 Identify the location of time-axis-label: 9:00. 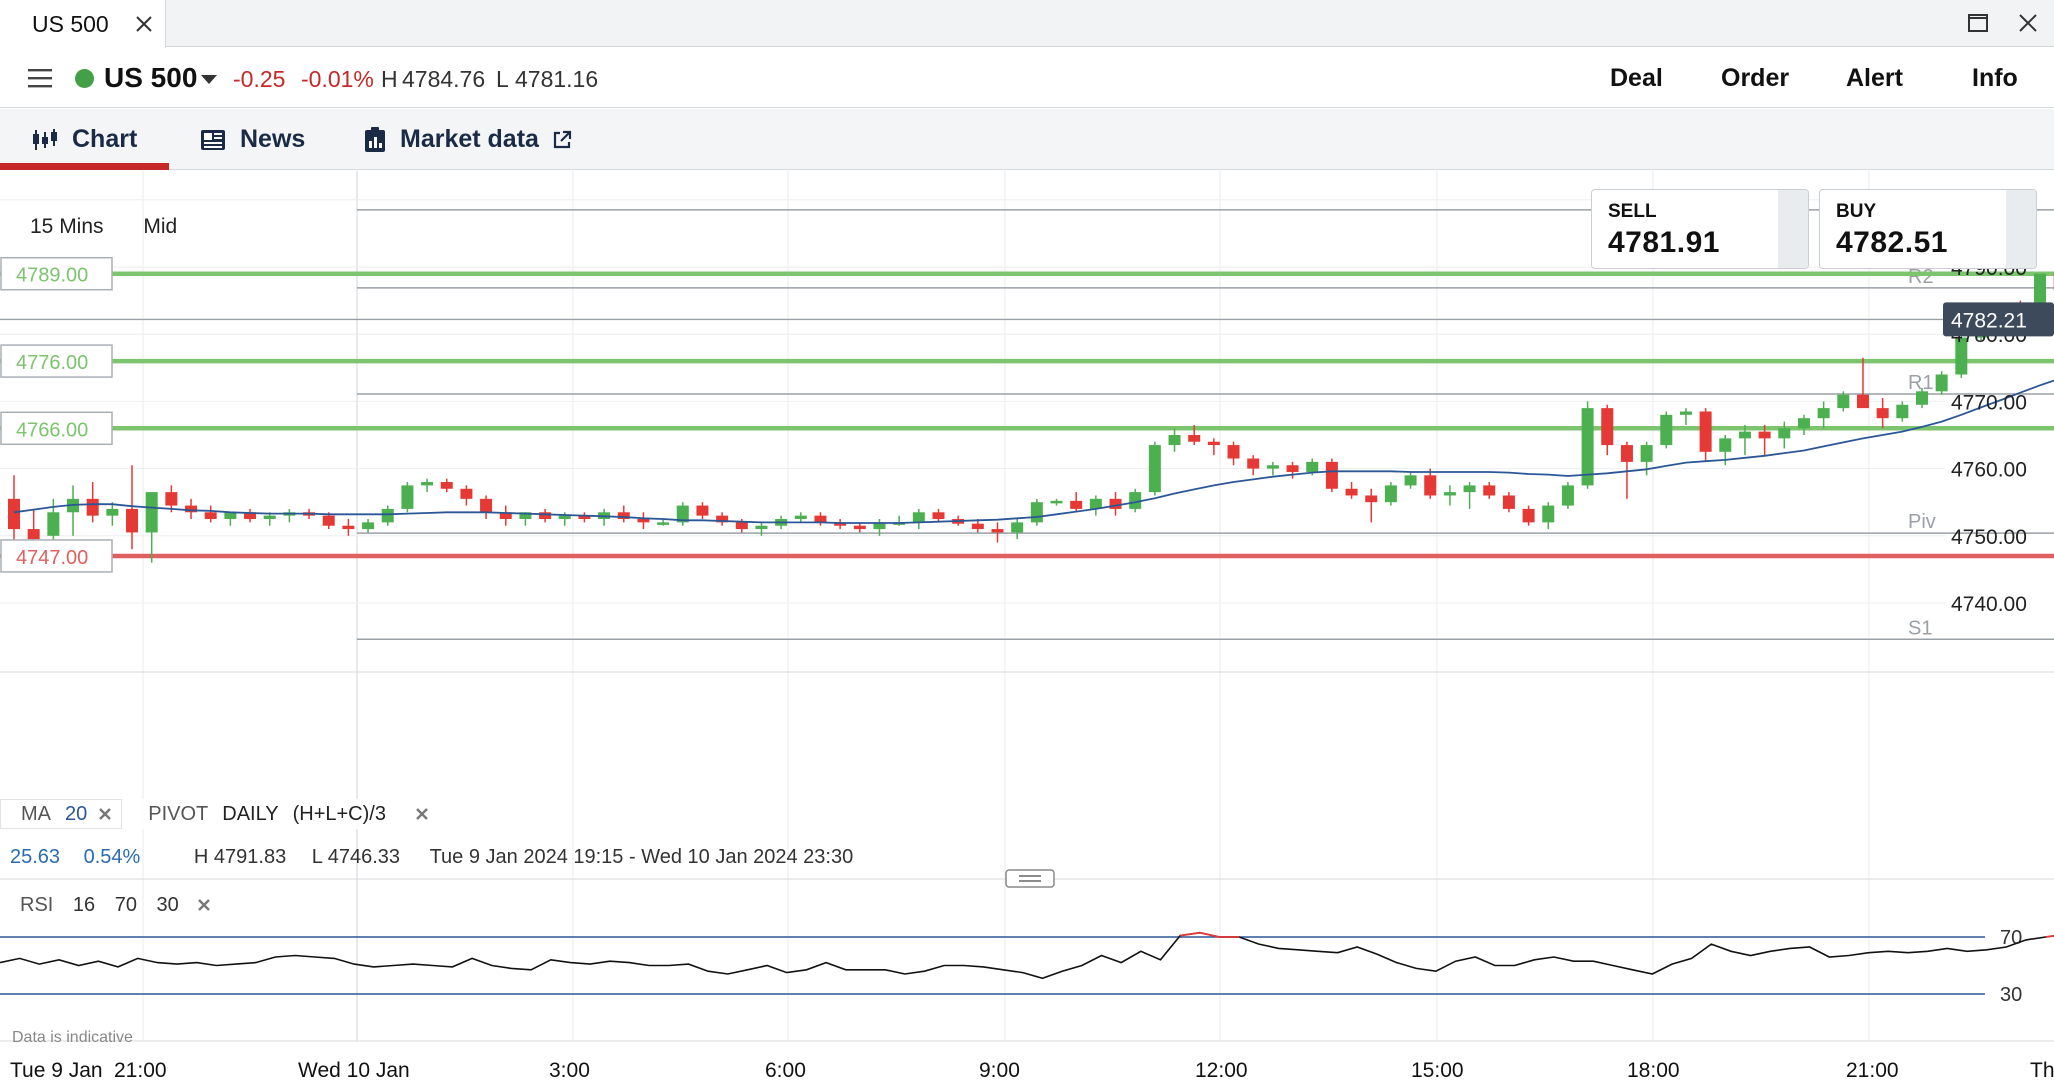
(999, 1070).